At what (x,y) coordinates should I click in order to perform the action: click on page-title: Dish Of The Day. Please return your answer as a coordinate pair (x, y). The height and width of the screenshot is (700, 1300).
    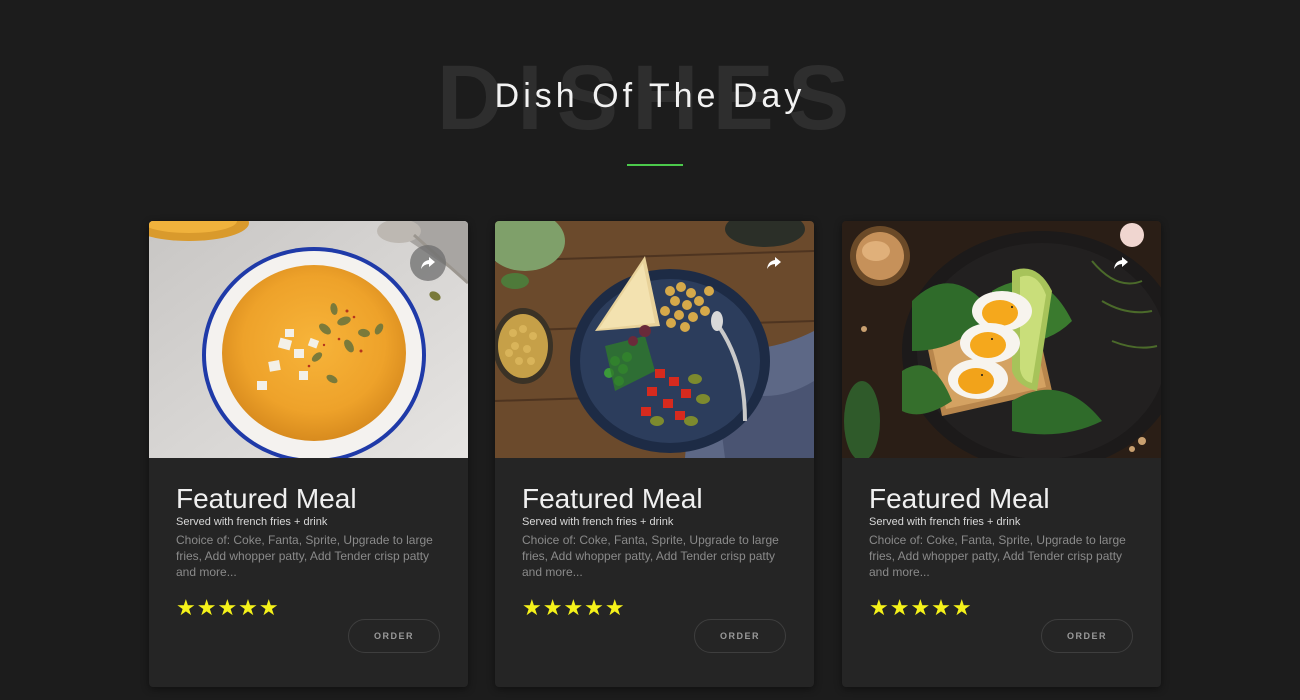
    Looking at the image, I should click on (650, 96).